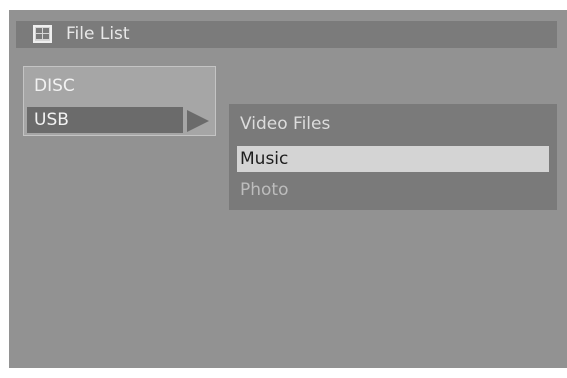 The width and height of the screenshot is (567, 378). Describe the element at coordinates (286, 34) in the screenshot. I see `title-bar: File List` at that location.